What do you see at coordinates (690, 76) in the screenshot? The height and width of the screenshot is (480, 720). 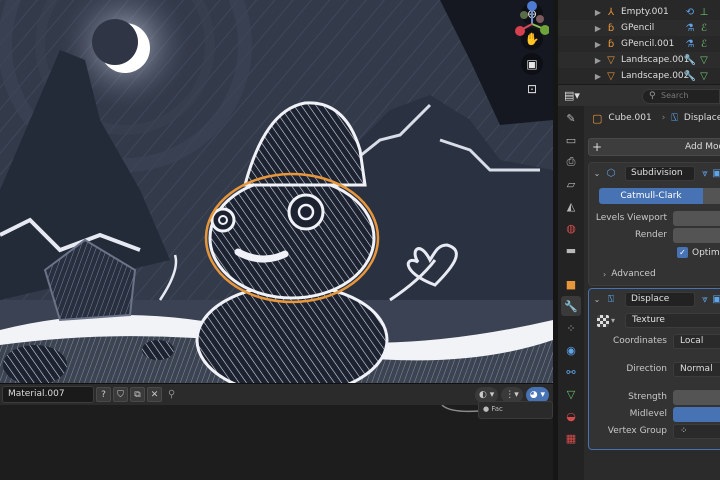 I see `modifier-wrench-icon: 🔧` at bounding box center [690, 76].